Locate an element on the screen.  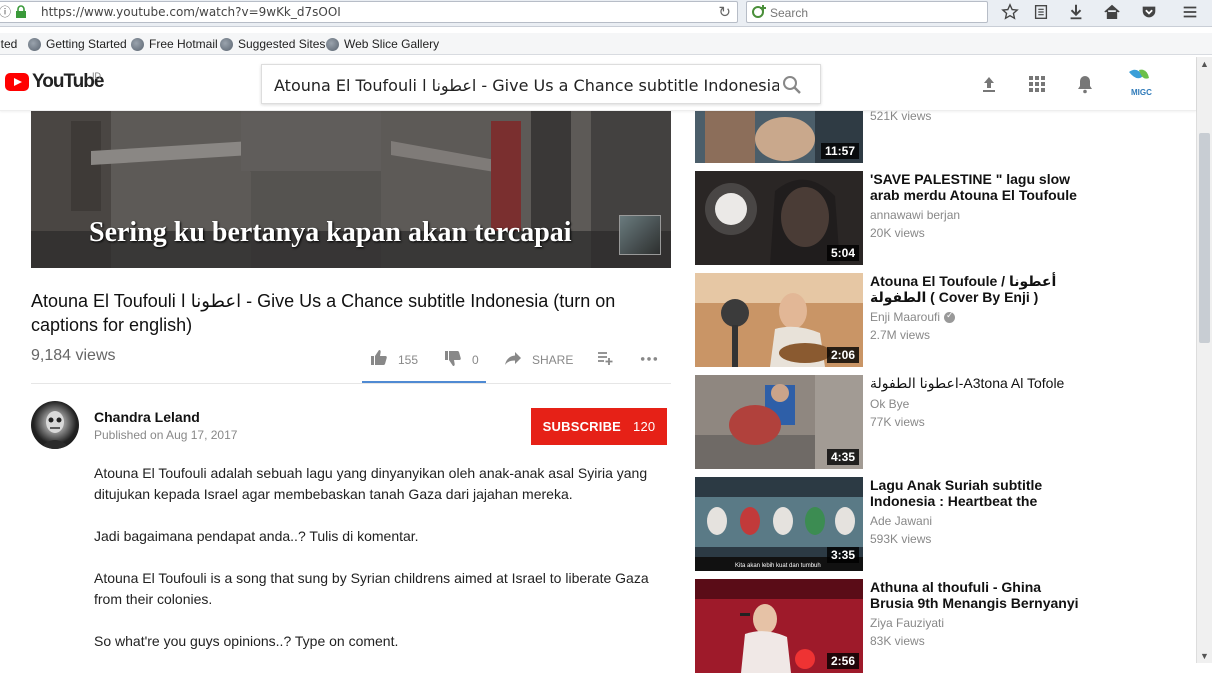
more-horizontal-icon is located at coordinates (649, 359).